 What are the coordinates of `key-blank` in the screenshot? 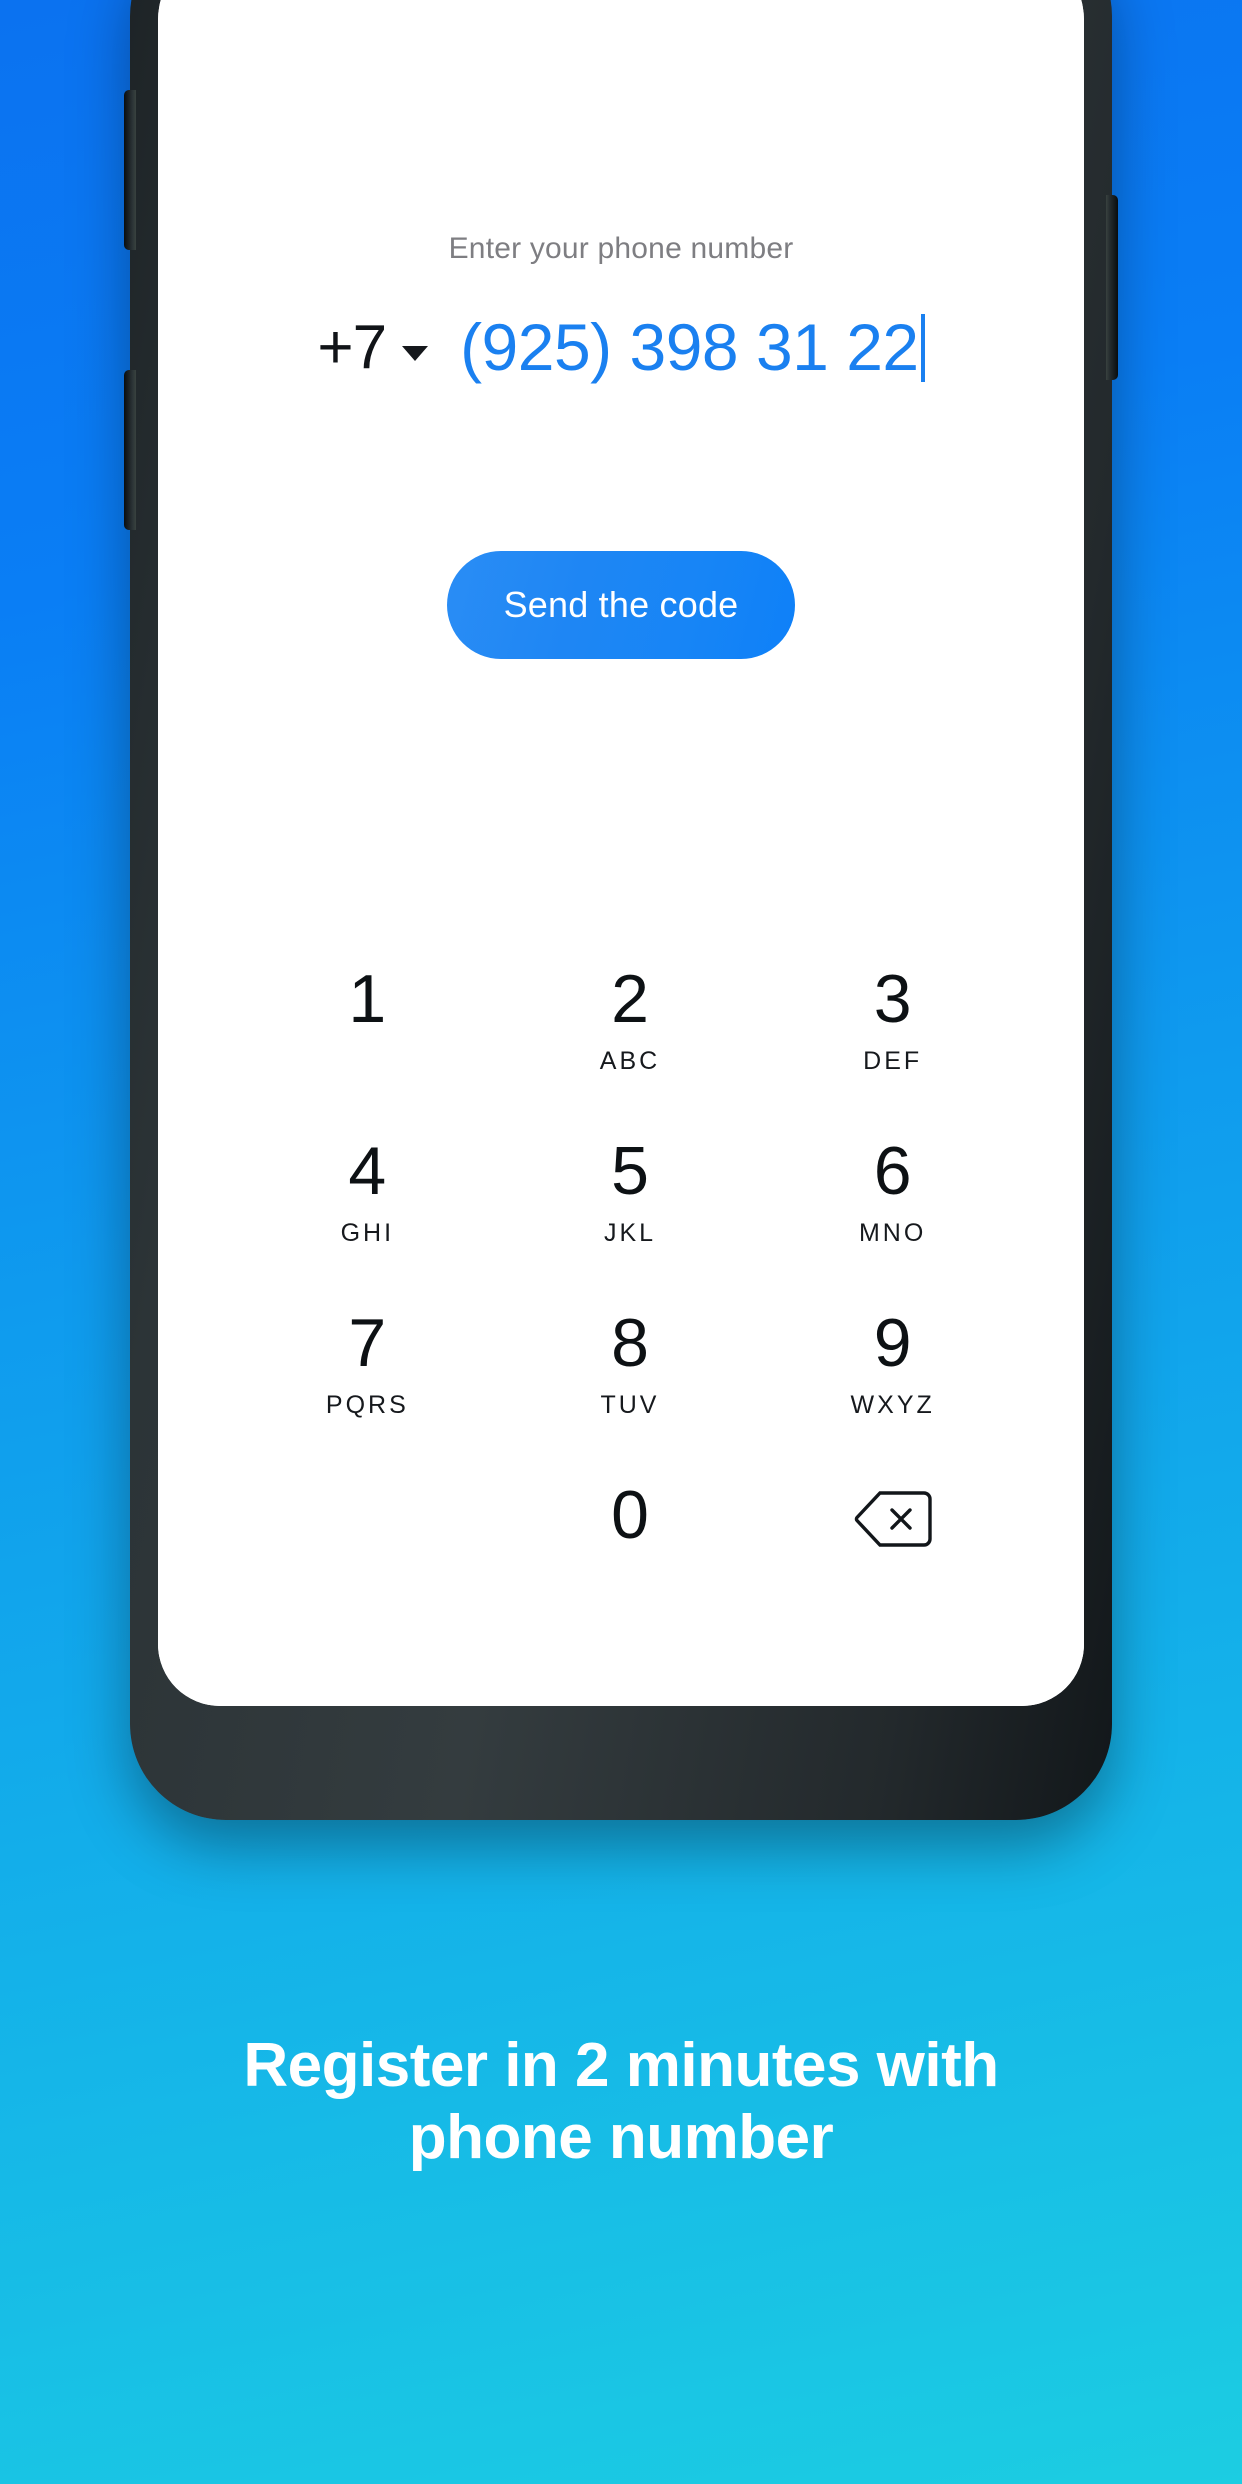 It's located at (367, 1553).